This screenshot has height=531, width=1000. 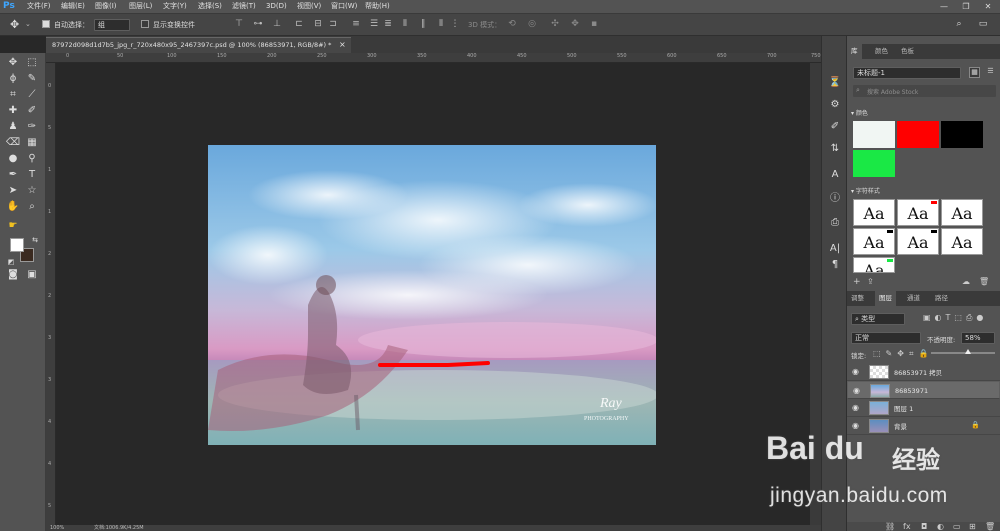 I want to click on opacity-slider, so click(x=963, y=351).